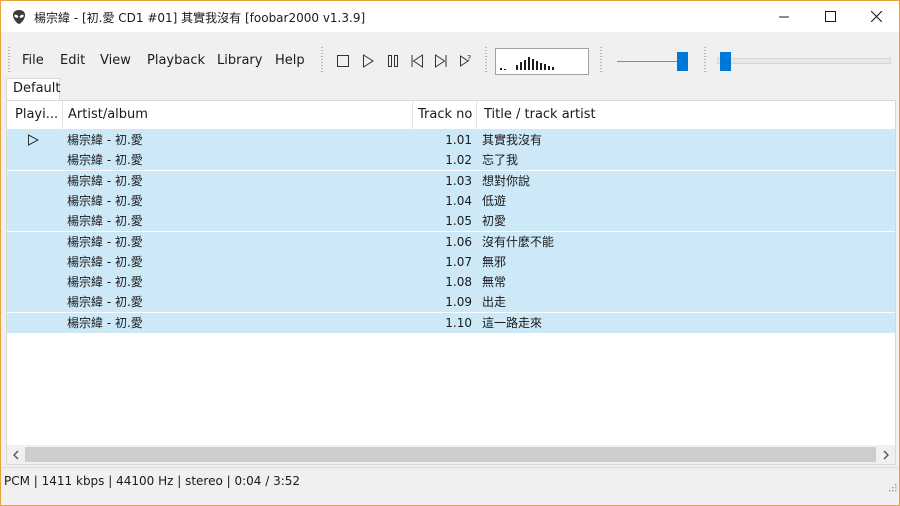 The image size is (900, 506). I want to click on track-no-cell: 1.09, so click(458, 302).